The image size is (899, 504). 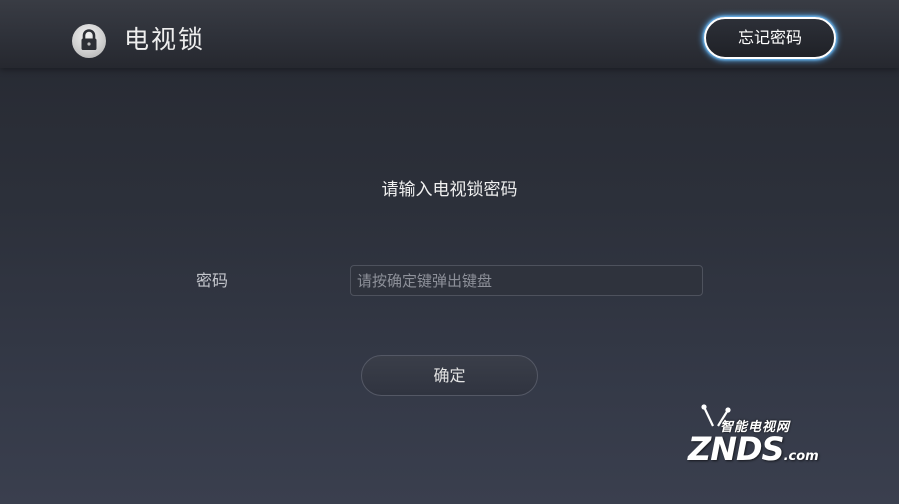 What do you see at coordinates (736, 449) in the screenshot?
I see `watermark-main-text: ZNDS` at bounding box center [736, 449].